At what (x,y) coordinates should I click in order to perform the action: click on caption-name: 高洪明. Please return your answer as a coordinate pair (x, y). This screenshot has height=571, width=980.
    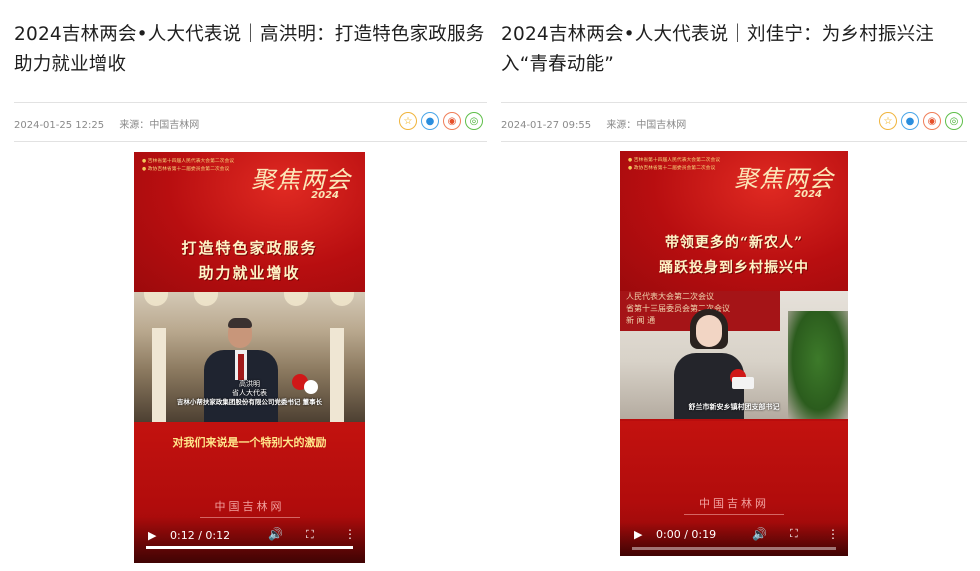
    Looking at the image, I should click on (249, 384).